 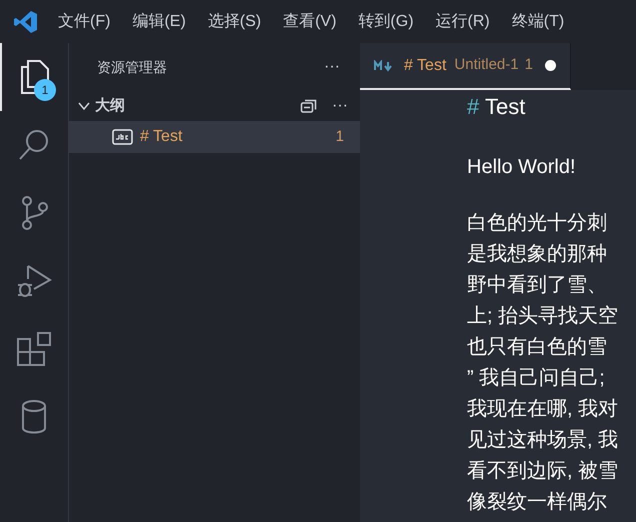 I want to click on text-line: 见过这种场景, 我, so click(x=543, y=440).